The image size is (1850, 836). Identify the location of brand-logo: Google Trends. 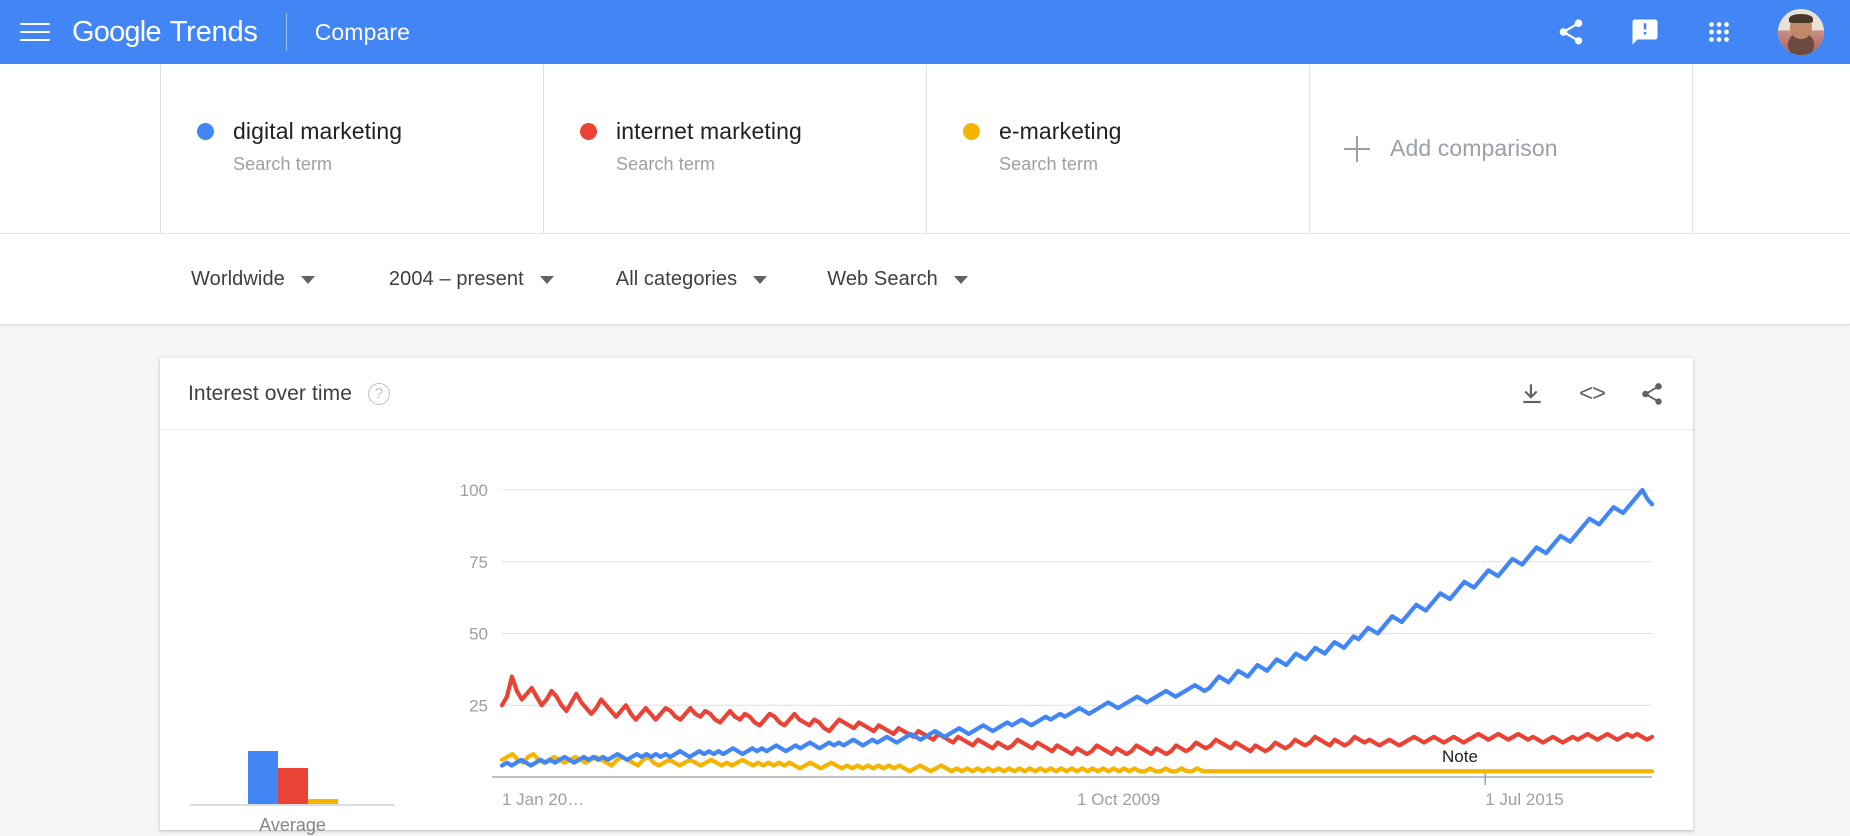
(165, 32).